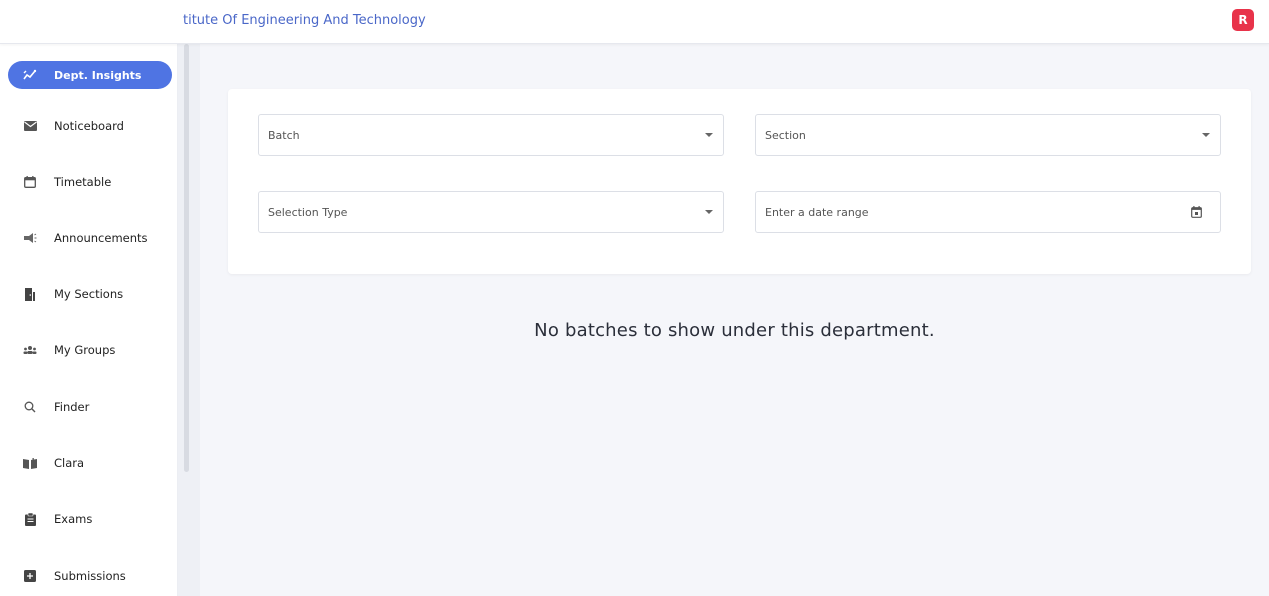  Describe the element at coordinates (1243, 20) in the screenshot. I see `user-avatar: R` at that location.